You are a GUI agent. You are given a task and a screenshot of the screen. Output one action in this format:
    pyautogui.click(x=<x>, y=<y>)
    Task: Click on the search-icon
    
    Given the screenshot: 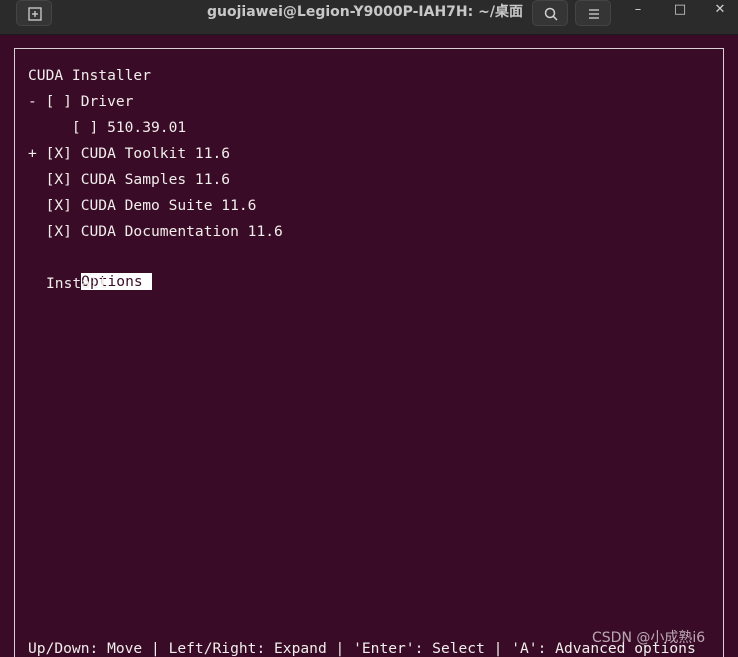 What is the action you would take?
    pyautogui.click(x=551, y=14)
    